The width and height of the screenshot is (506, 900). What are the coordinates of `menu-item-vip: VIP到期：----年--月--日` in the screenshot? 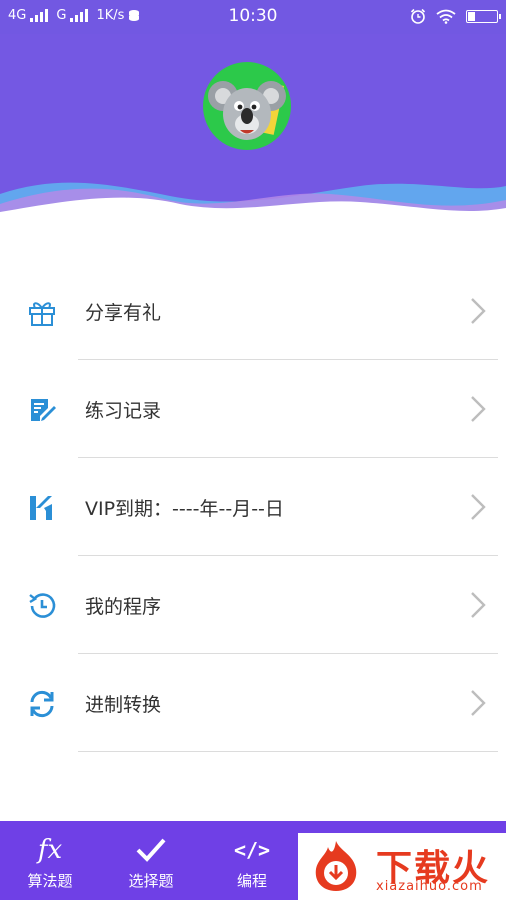 It's located at (253, 507).